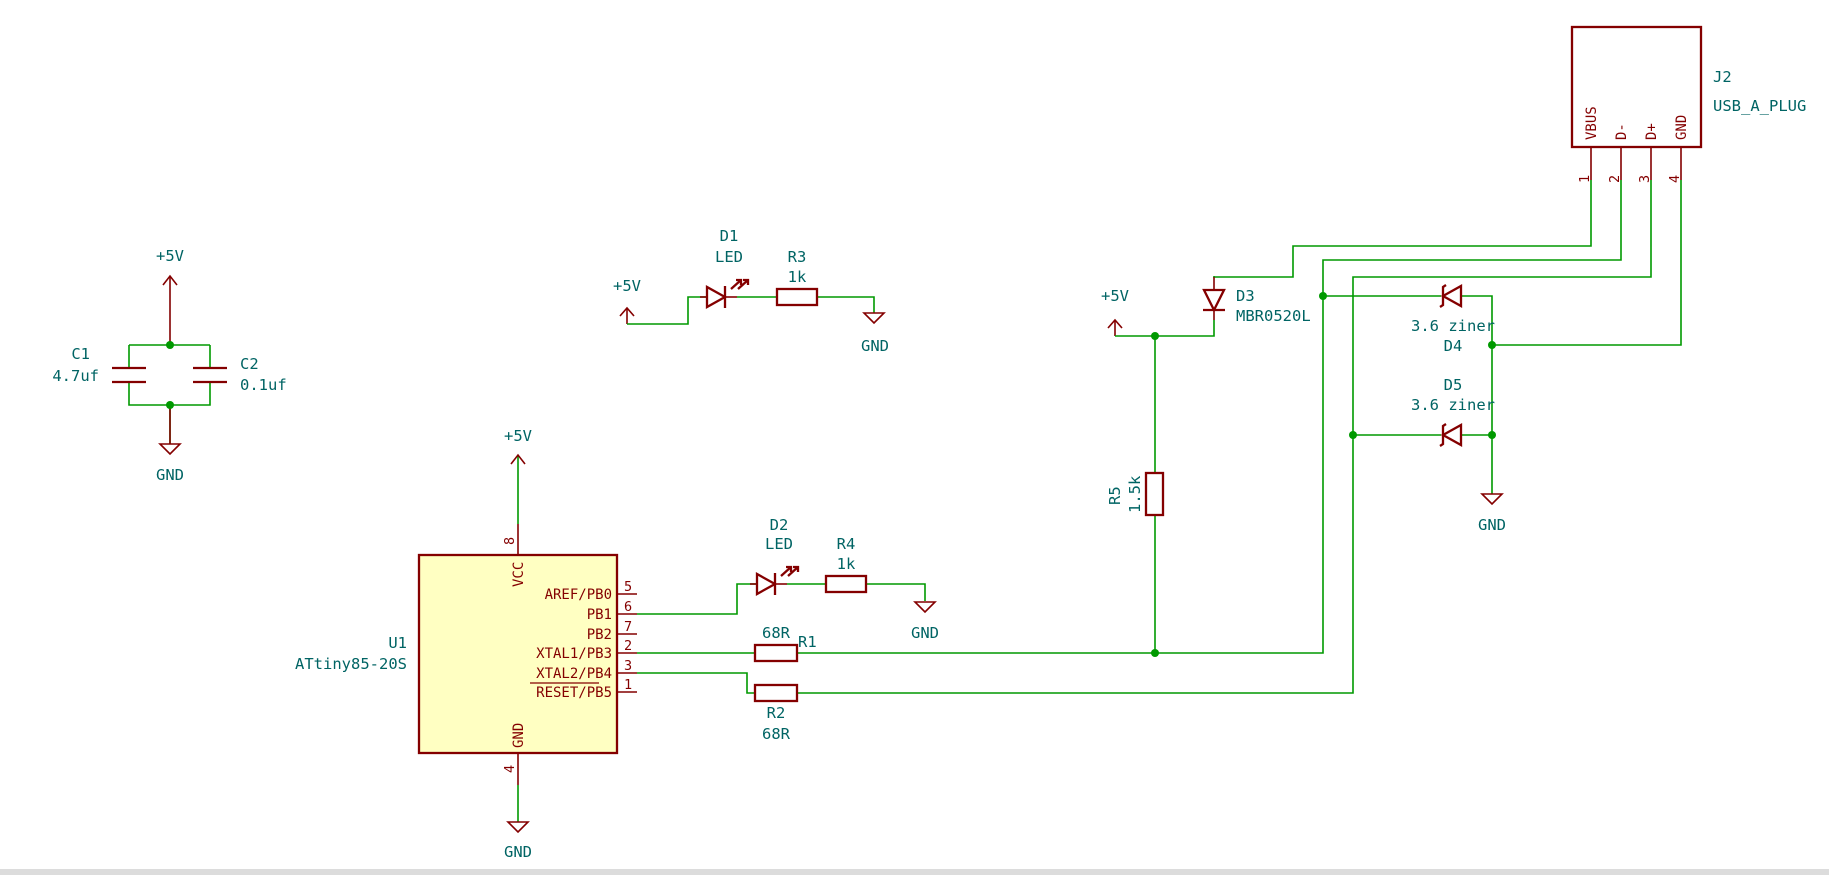 This screenshot has height=875, width=1829. I want to click on r5-value: 1.5k, so click(1135, 494).